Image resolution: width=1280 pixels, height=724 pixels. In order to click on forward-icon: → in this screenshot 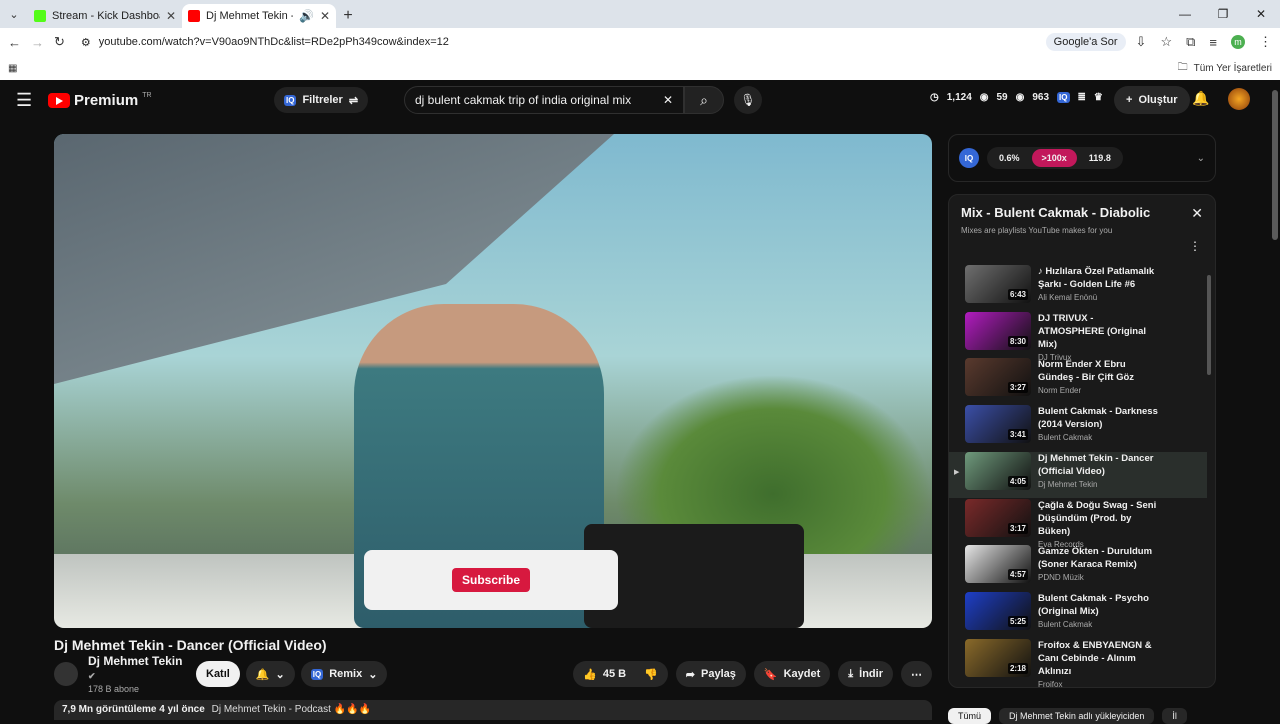, I will do `click(37, 42)`.